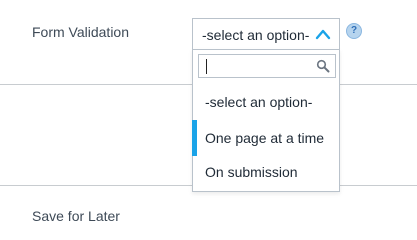 Image resolution: width=417 pixels, height=240 pixels. I want to click on text-caret, so click(206, 66).